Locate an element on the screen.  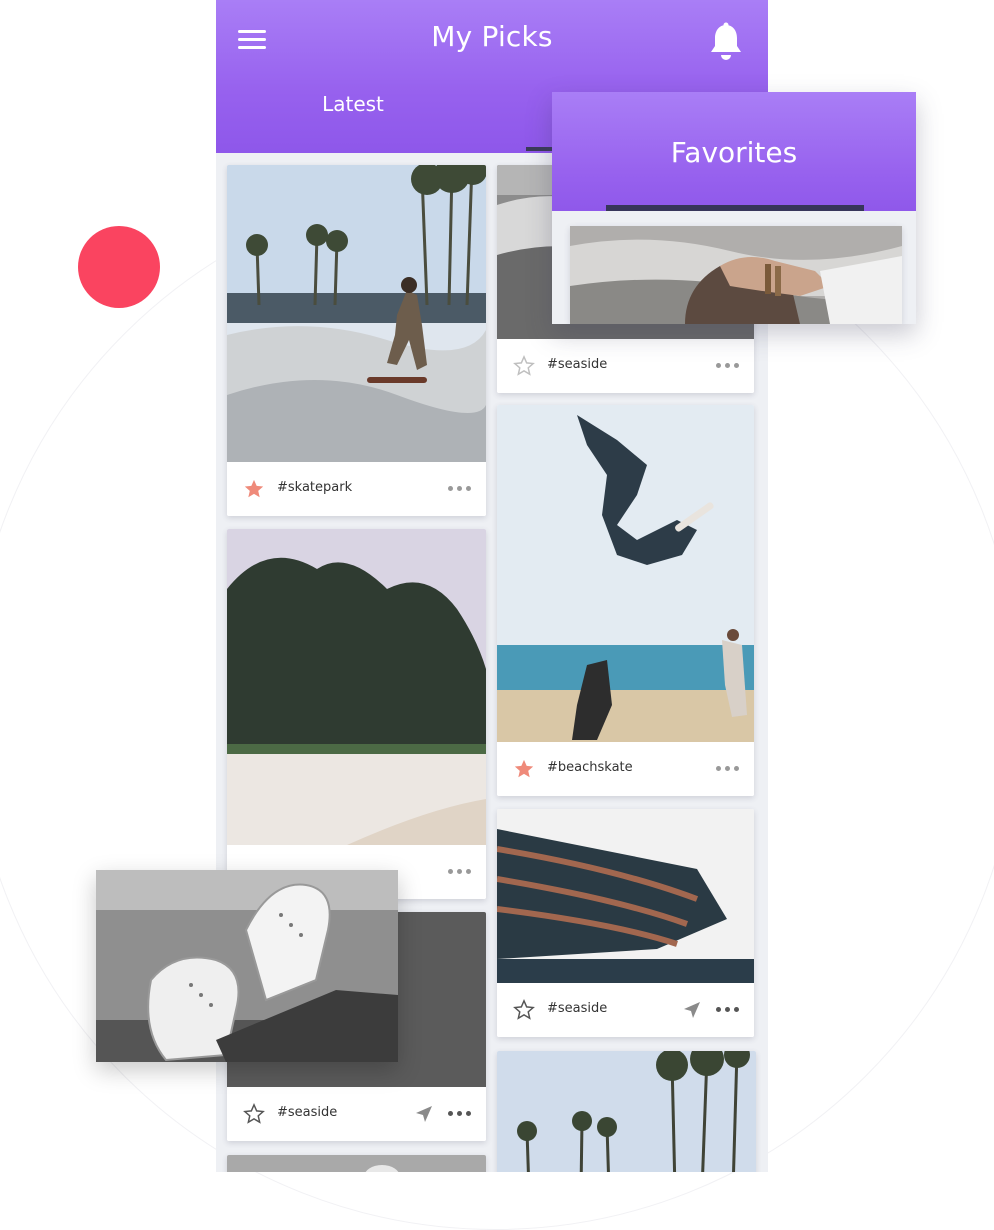
card-footer: #skatepark is located at coordinates (356, 489).